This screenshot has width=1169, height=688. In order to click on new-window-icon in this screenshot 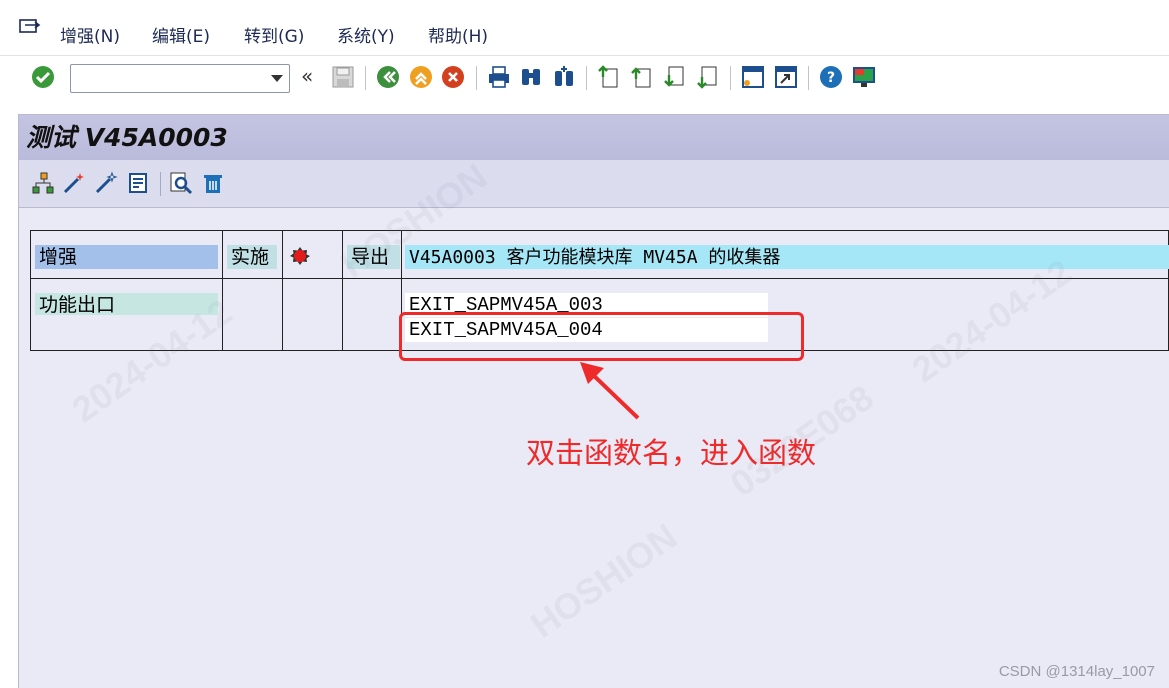, I will do `click(753, 77)`.